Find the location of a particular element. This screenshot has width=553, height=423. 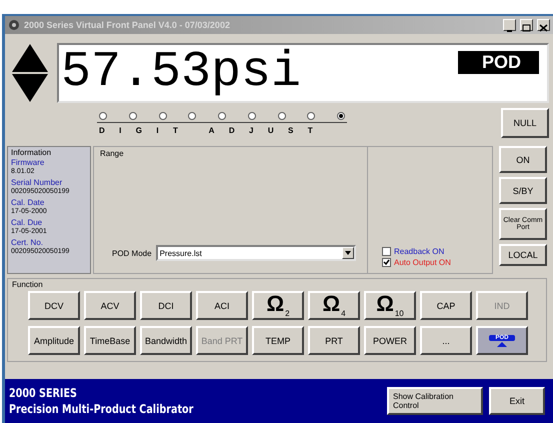

function-button: TimeBase is located at coordinates (110, 340).